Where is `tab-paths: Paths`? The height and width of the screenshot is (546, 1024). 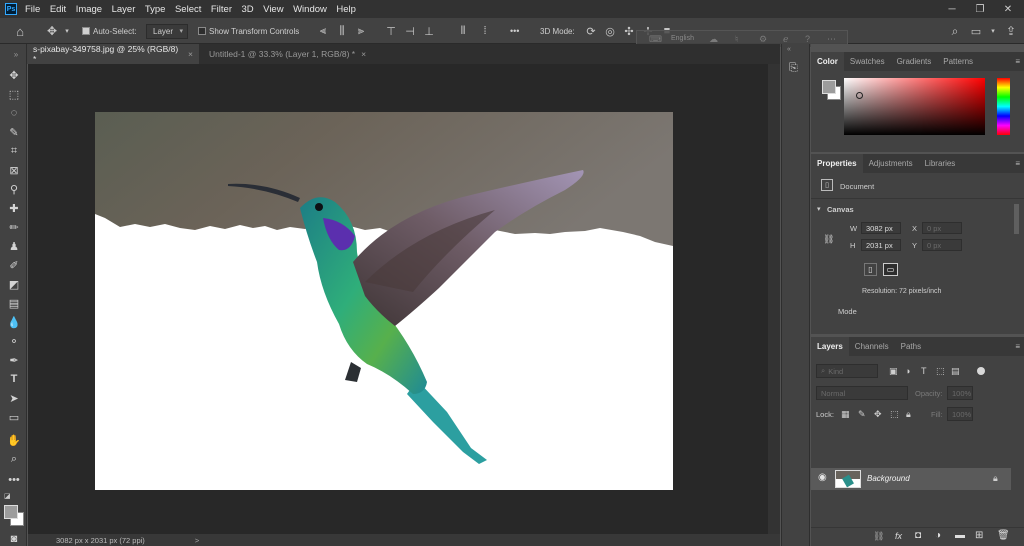
tab-paths: Paths is located at coordinates (911, 346).